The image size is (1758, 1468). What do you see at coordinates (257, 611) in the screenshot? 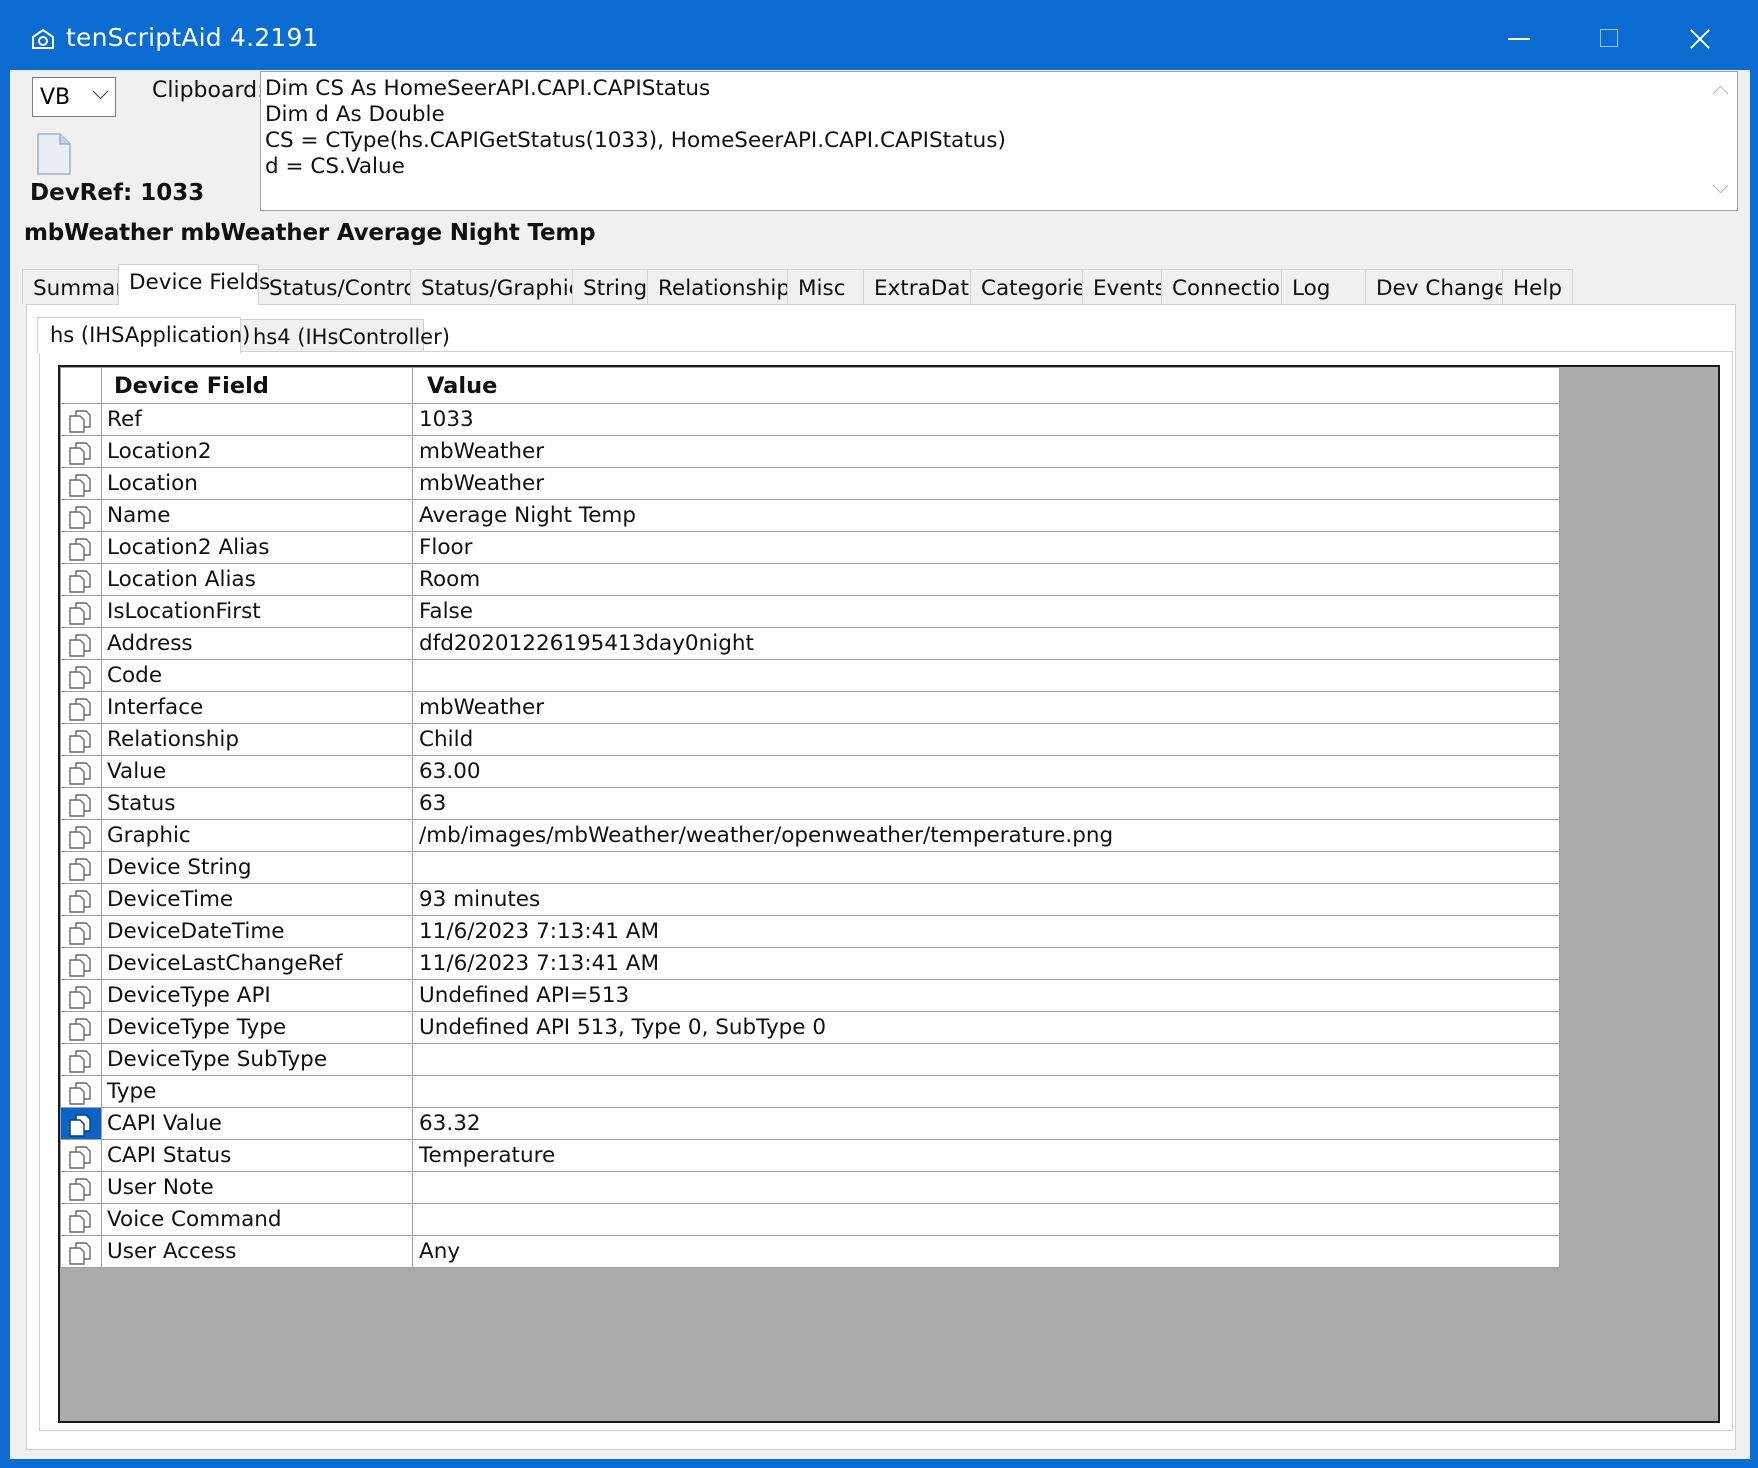
I see `field-name-cell: IsLocationFirst` at bounding box center [257, 611].